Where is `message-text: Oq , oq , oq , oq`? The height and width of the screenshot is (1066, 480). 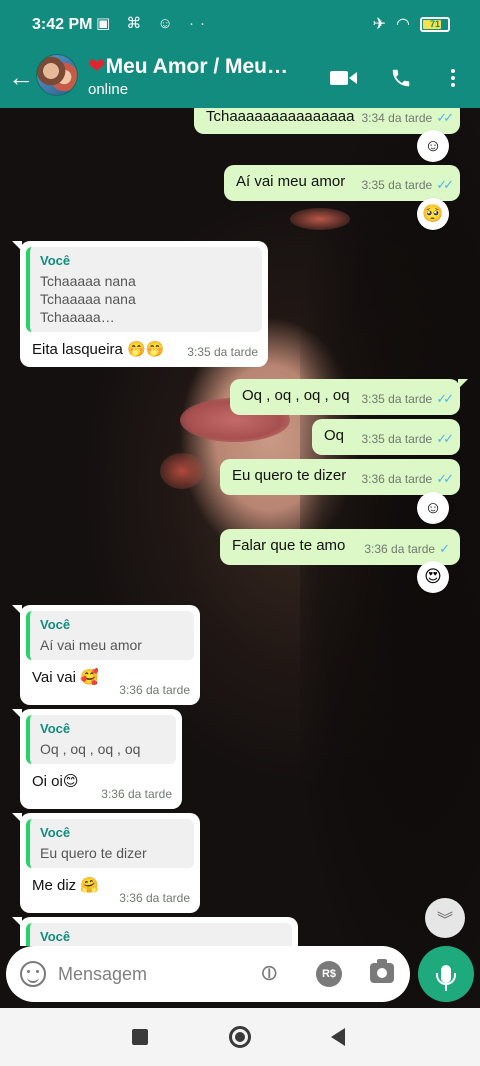
message-text: Oq , oq , oq , oq is located at coordinates (296, 395).